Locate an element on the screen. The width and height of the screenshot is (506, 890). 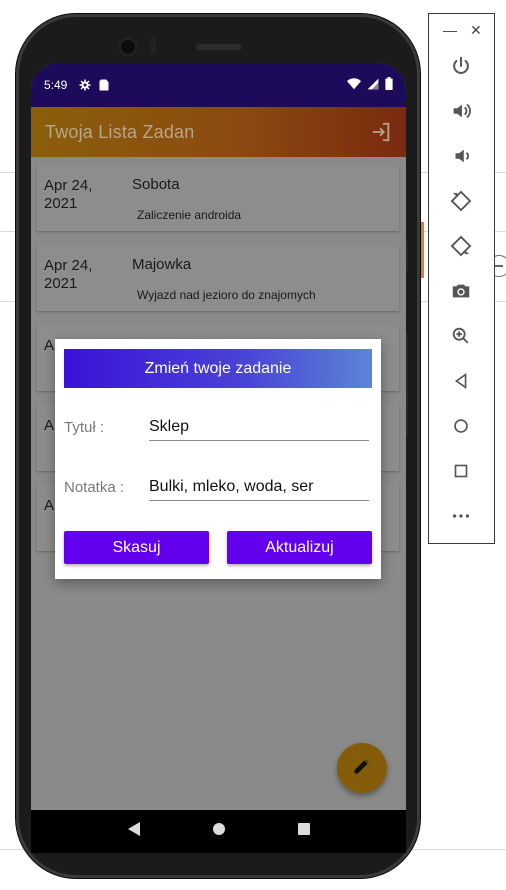
task-title: Majowka is located at coordinates (162, 264).